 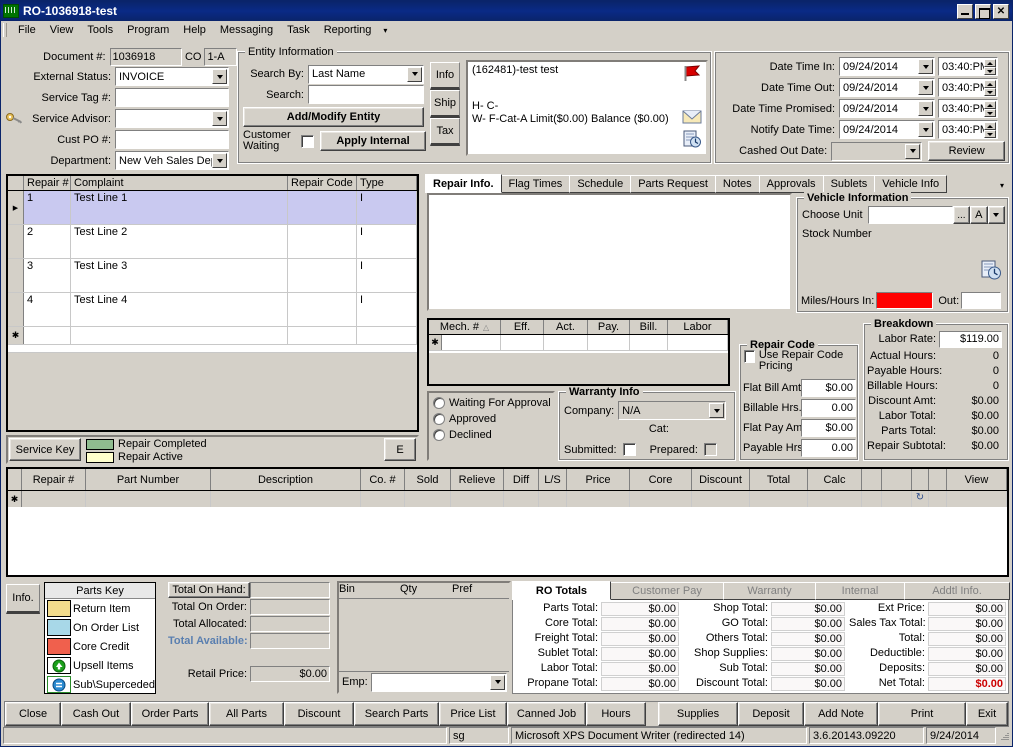 I want to click on menu-grip, so click(x=5, y=30).